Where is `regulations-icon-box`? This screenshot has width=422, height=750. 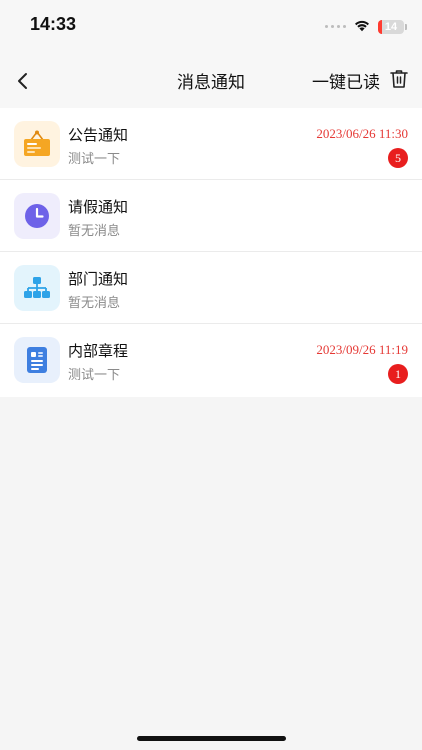
regulations-icon-box is located at coordinates (37, 360).